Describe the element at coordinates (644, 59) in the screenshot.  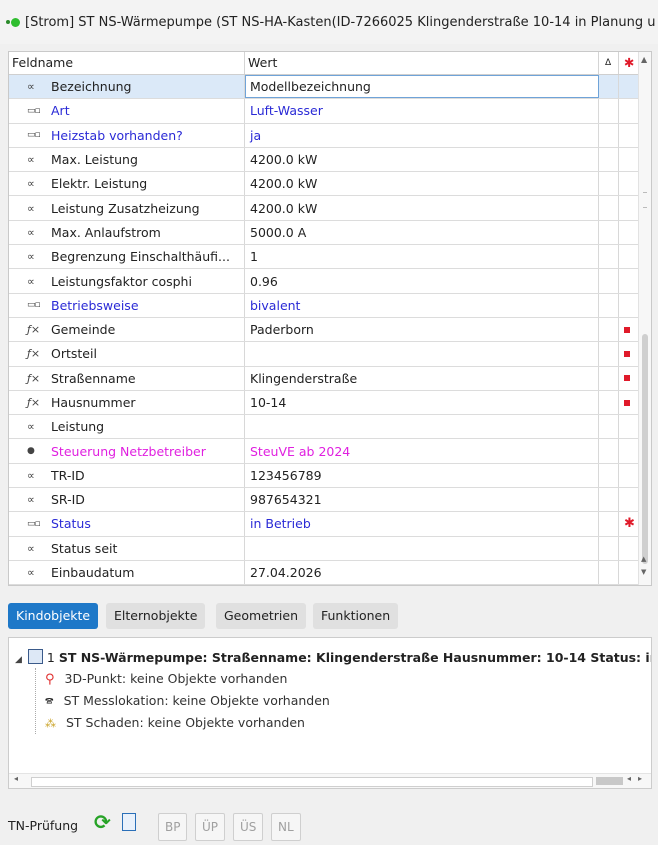
I see `scroll-up-icon: ▲` at that location.